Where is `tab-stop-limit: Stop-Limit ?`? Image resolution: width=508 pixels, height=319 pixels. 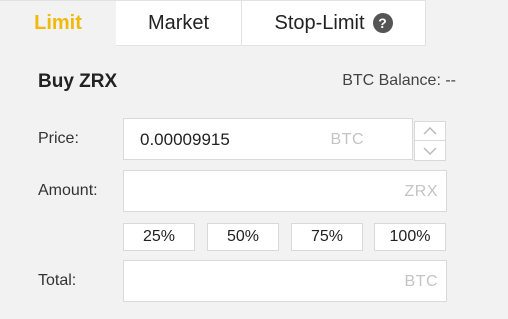
tab-stop-limit: Stop-Limit ? is located at coordinates (334, 23).